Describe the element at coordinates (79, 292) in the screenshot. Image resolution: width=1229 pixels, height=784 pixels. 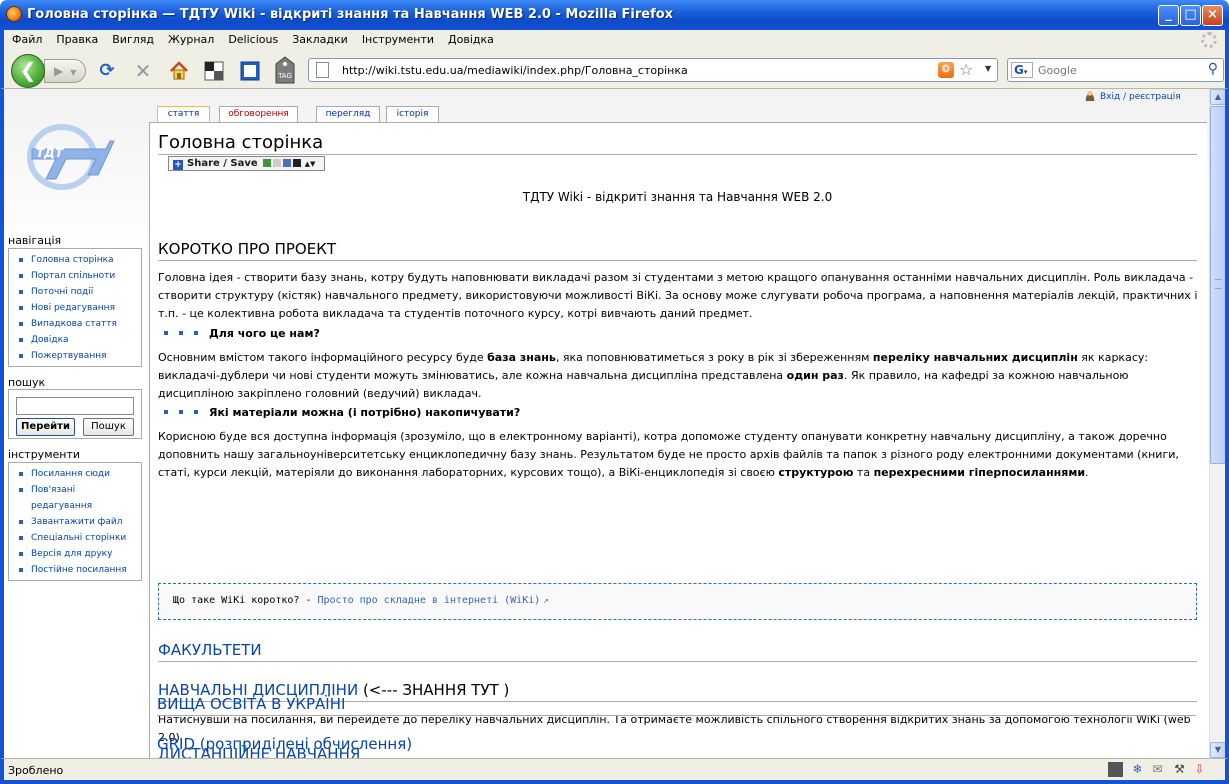
I see `sidebar-item-current-events: Поточні події` at that location.